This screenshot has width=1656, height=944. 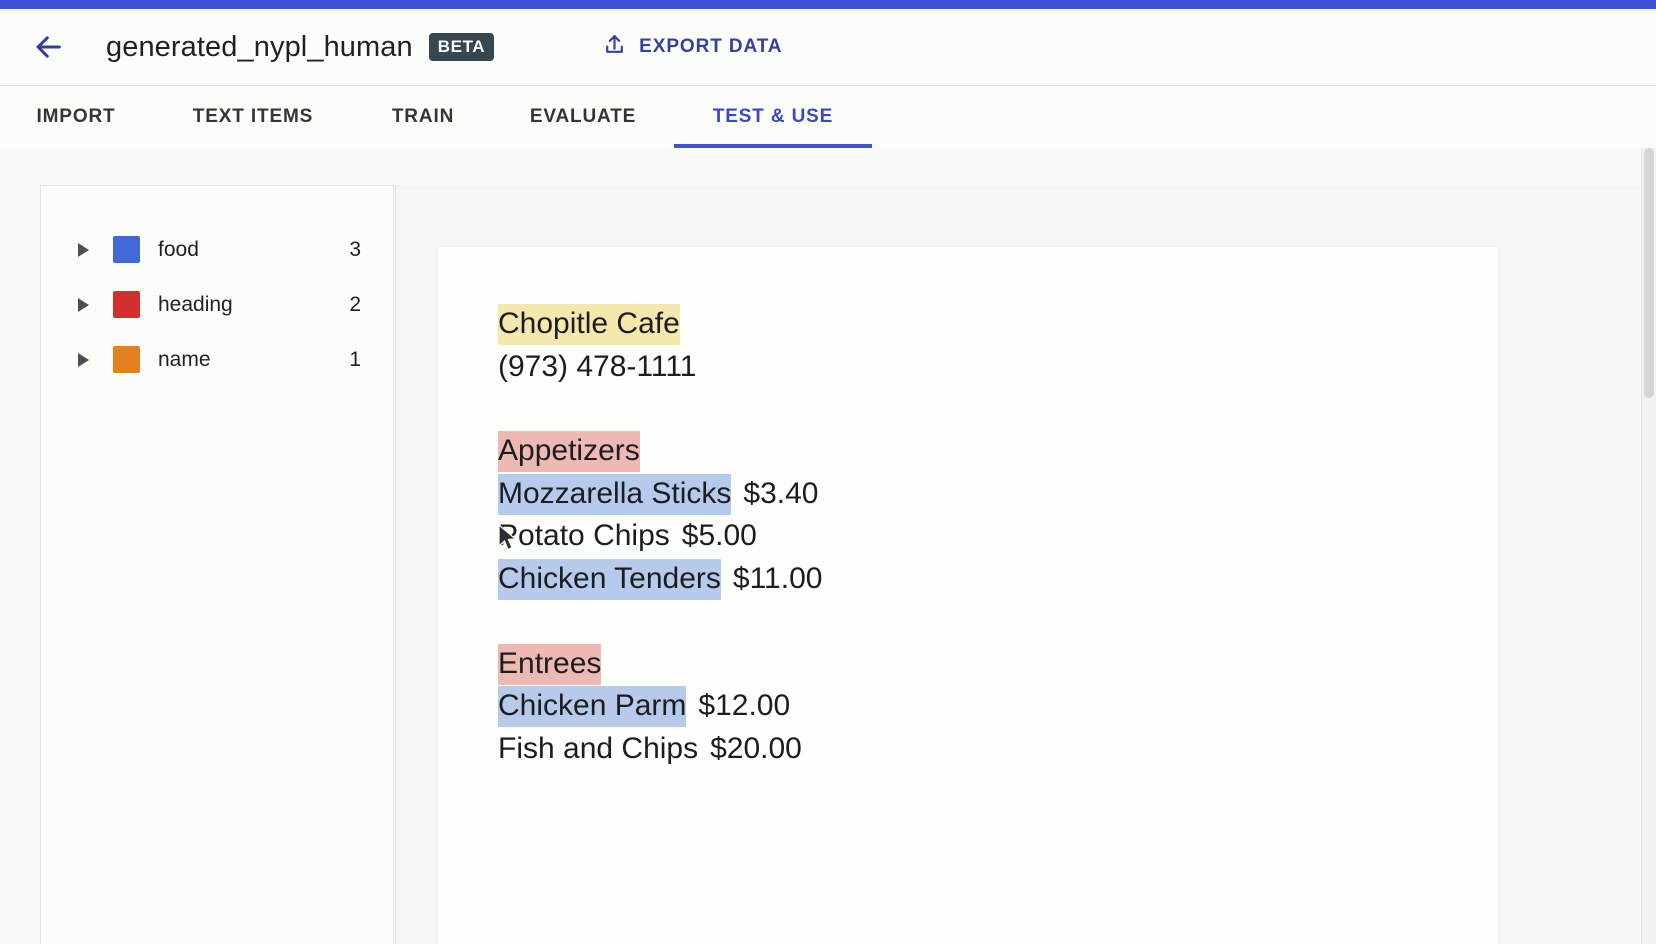 I want to click on tab-train-label: TRAIN, so click(x=423, y=116).